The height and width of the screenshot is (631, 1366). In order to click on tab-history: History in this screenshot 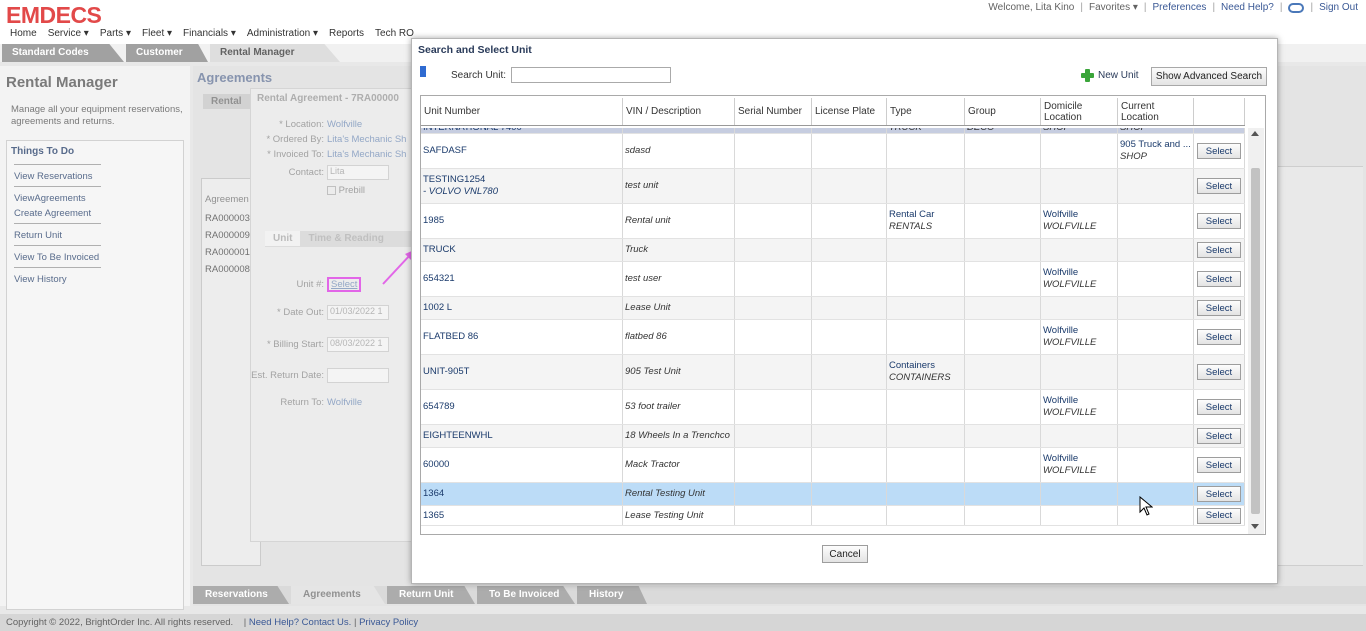, I will do `click(612, 595)`.